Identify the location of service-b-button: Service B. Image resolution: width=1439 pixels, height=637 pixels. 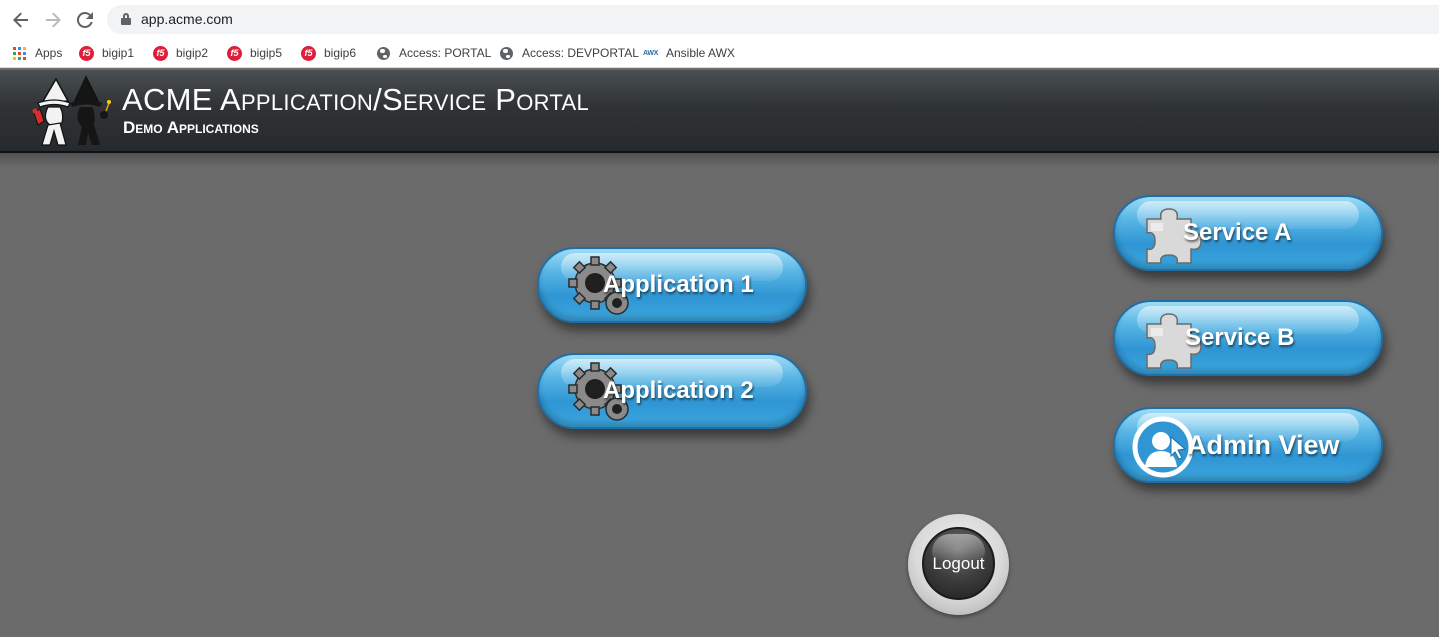
(1248, 338).